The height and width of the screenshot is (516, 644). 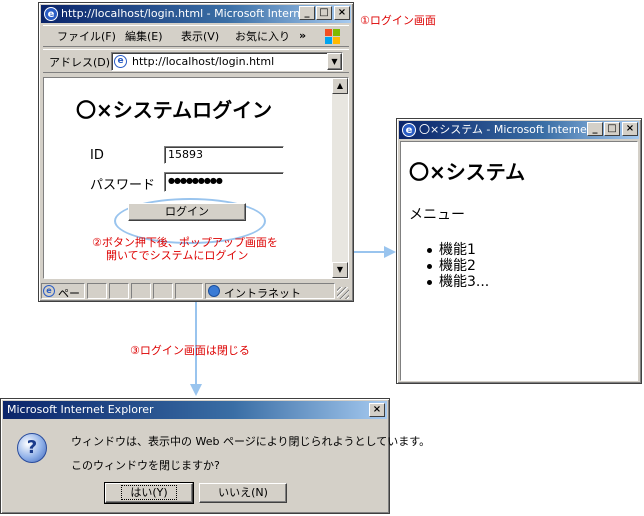 What do you see at coordinates (174, 110) in the screenshot?
I see `login-heading: 〇×システムログイン` at bounding box center [174, 110].